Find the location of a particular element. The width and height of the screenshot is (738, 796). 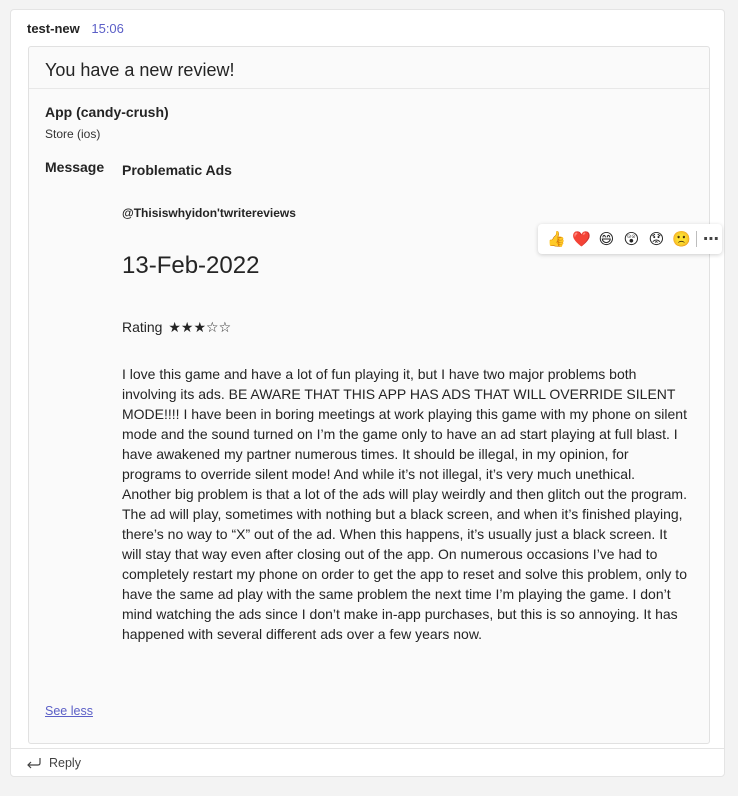

laugh-icon: 😄 is located at coordinates (606, 239).